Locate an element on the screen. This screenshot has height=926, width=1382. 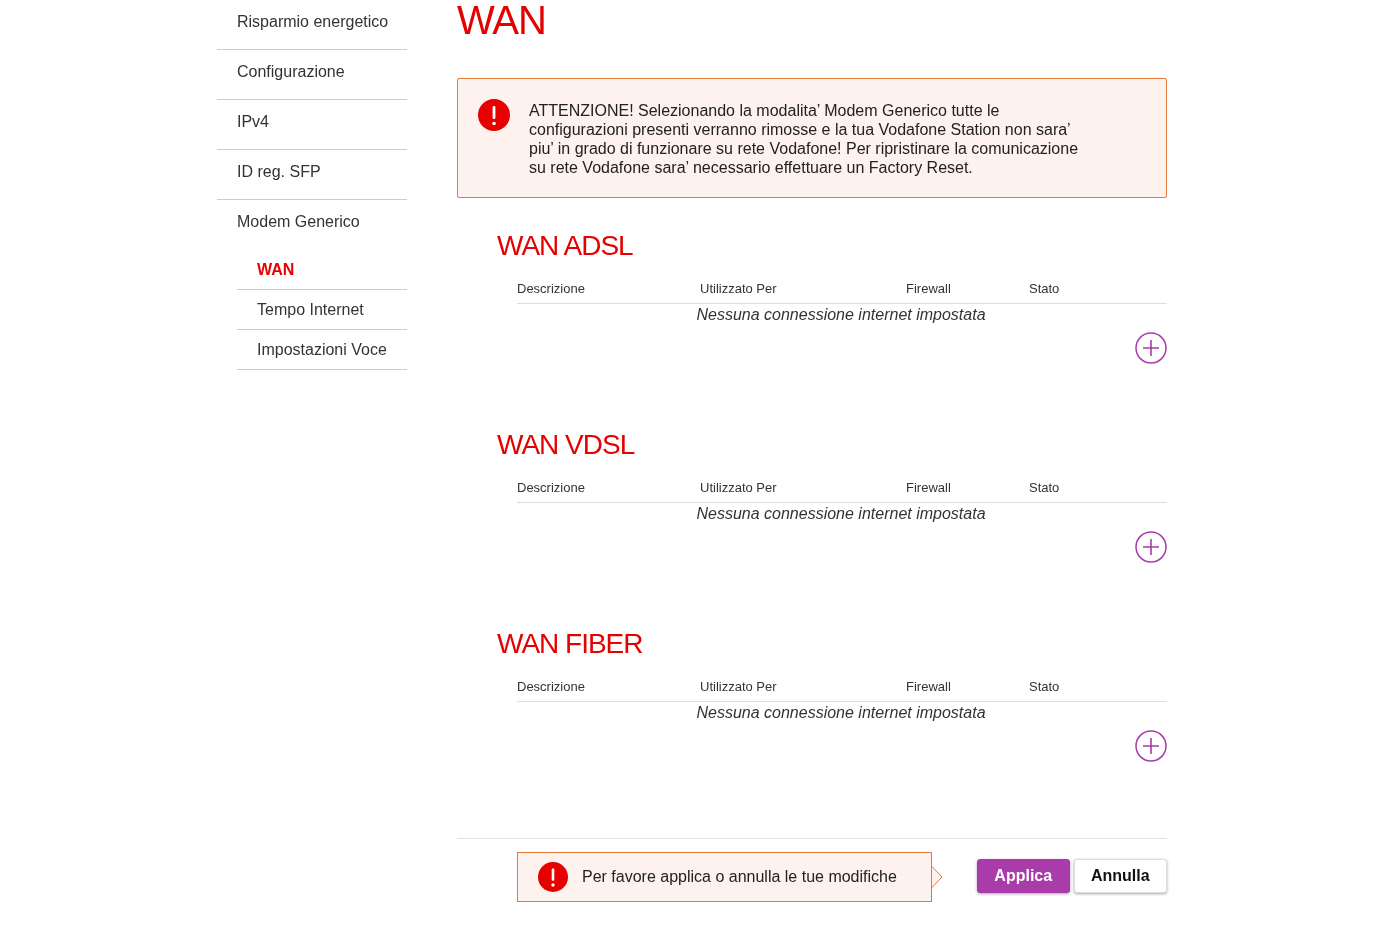
section-title: WAN FIBER is located at coordinates (570, 643).